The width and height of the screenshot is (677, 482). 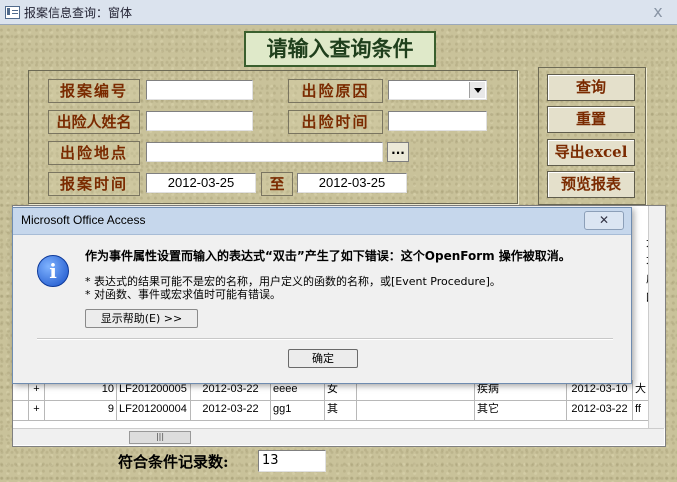 I want to click on row-selector, so click(x=21, y=410).